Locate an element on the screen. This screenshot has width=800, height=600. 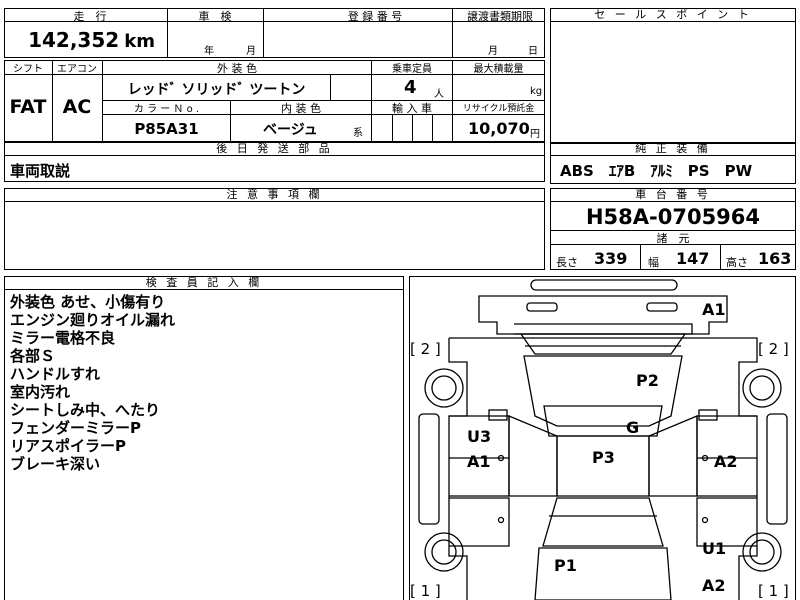
inspector-line: フェンダーミラーP is located at coordinates (75, 428).